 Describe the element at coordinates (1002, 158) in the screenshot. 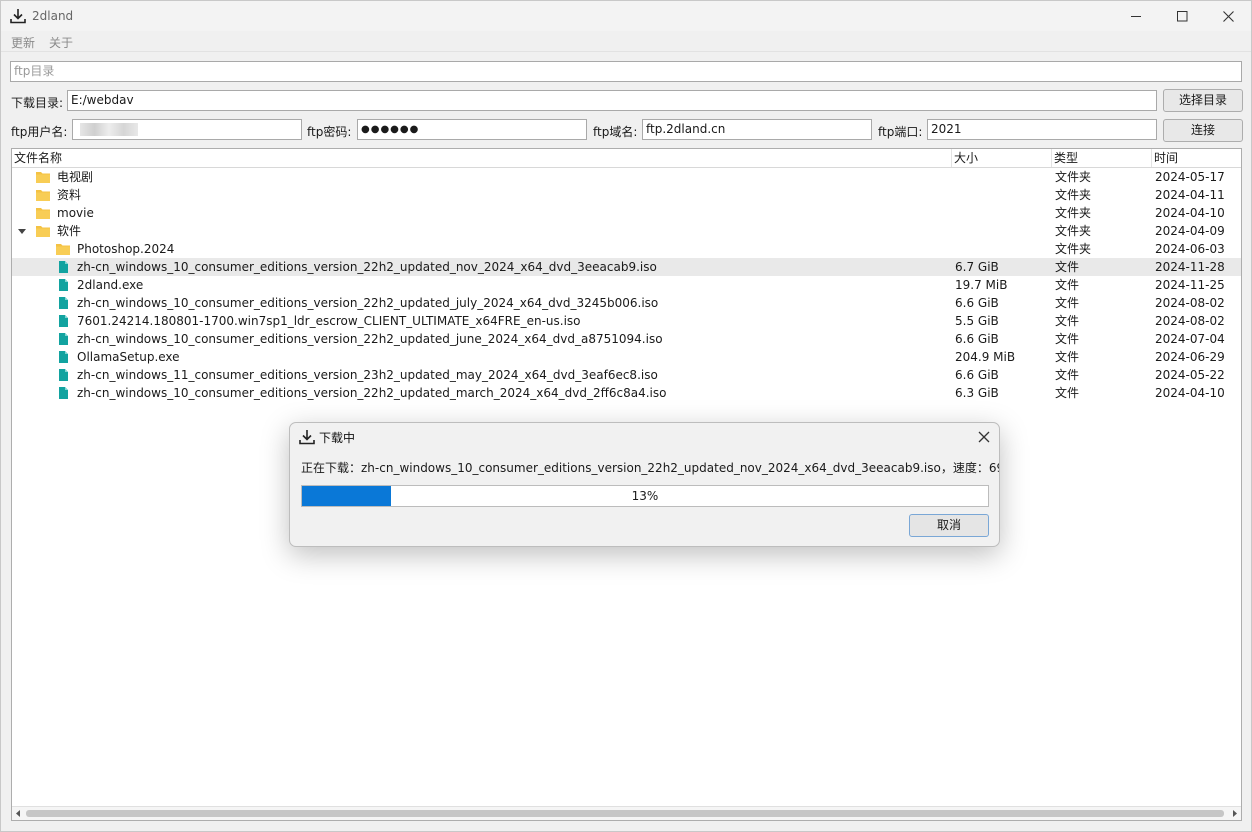

I see `column-header-size: 大小` at that location.